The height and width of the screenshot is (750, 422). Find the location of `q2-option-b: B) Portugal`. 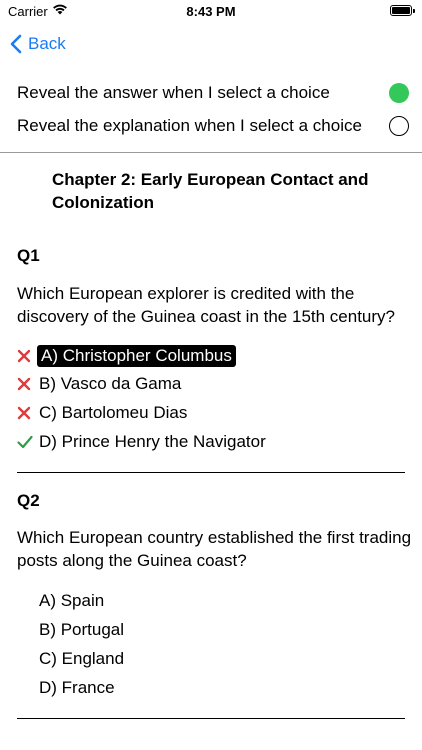

q2-option-b: B) Portugal is located at coordinates (71, 630).